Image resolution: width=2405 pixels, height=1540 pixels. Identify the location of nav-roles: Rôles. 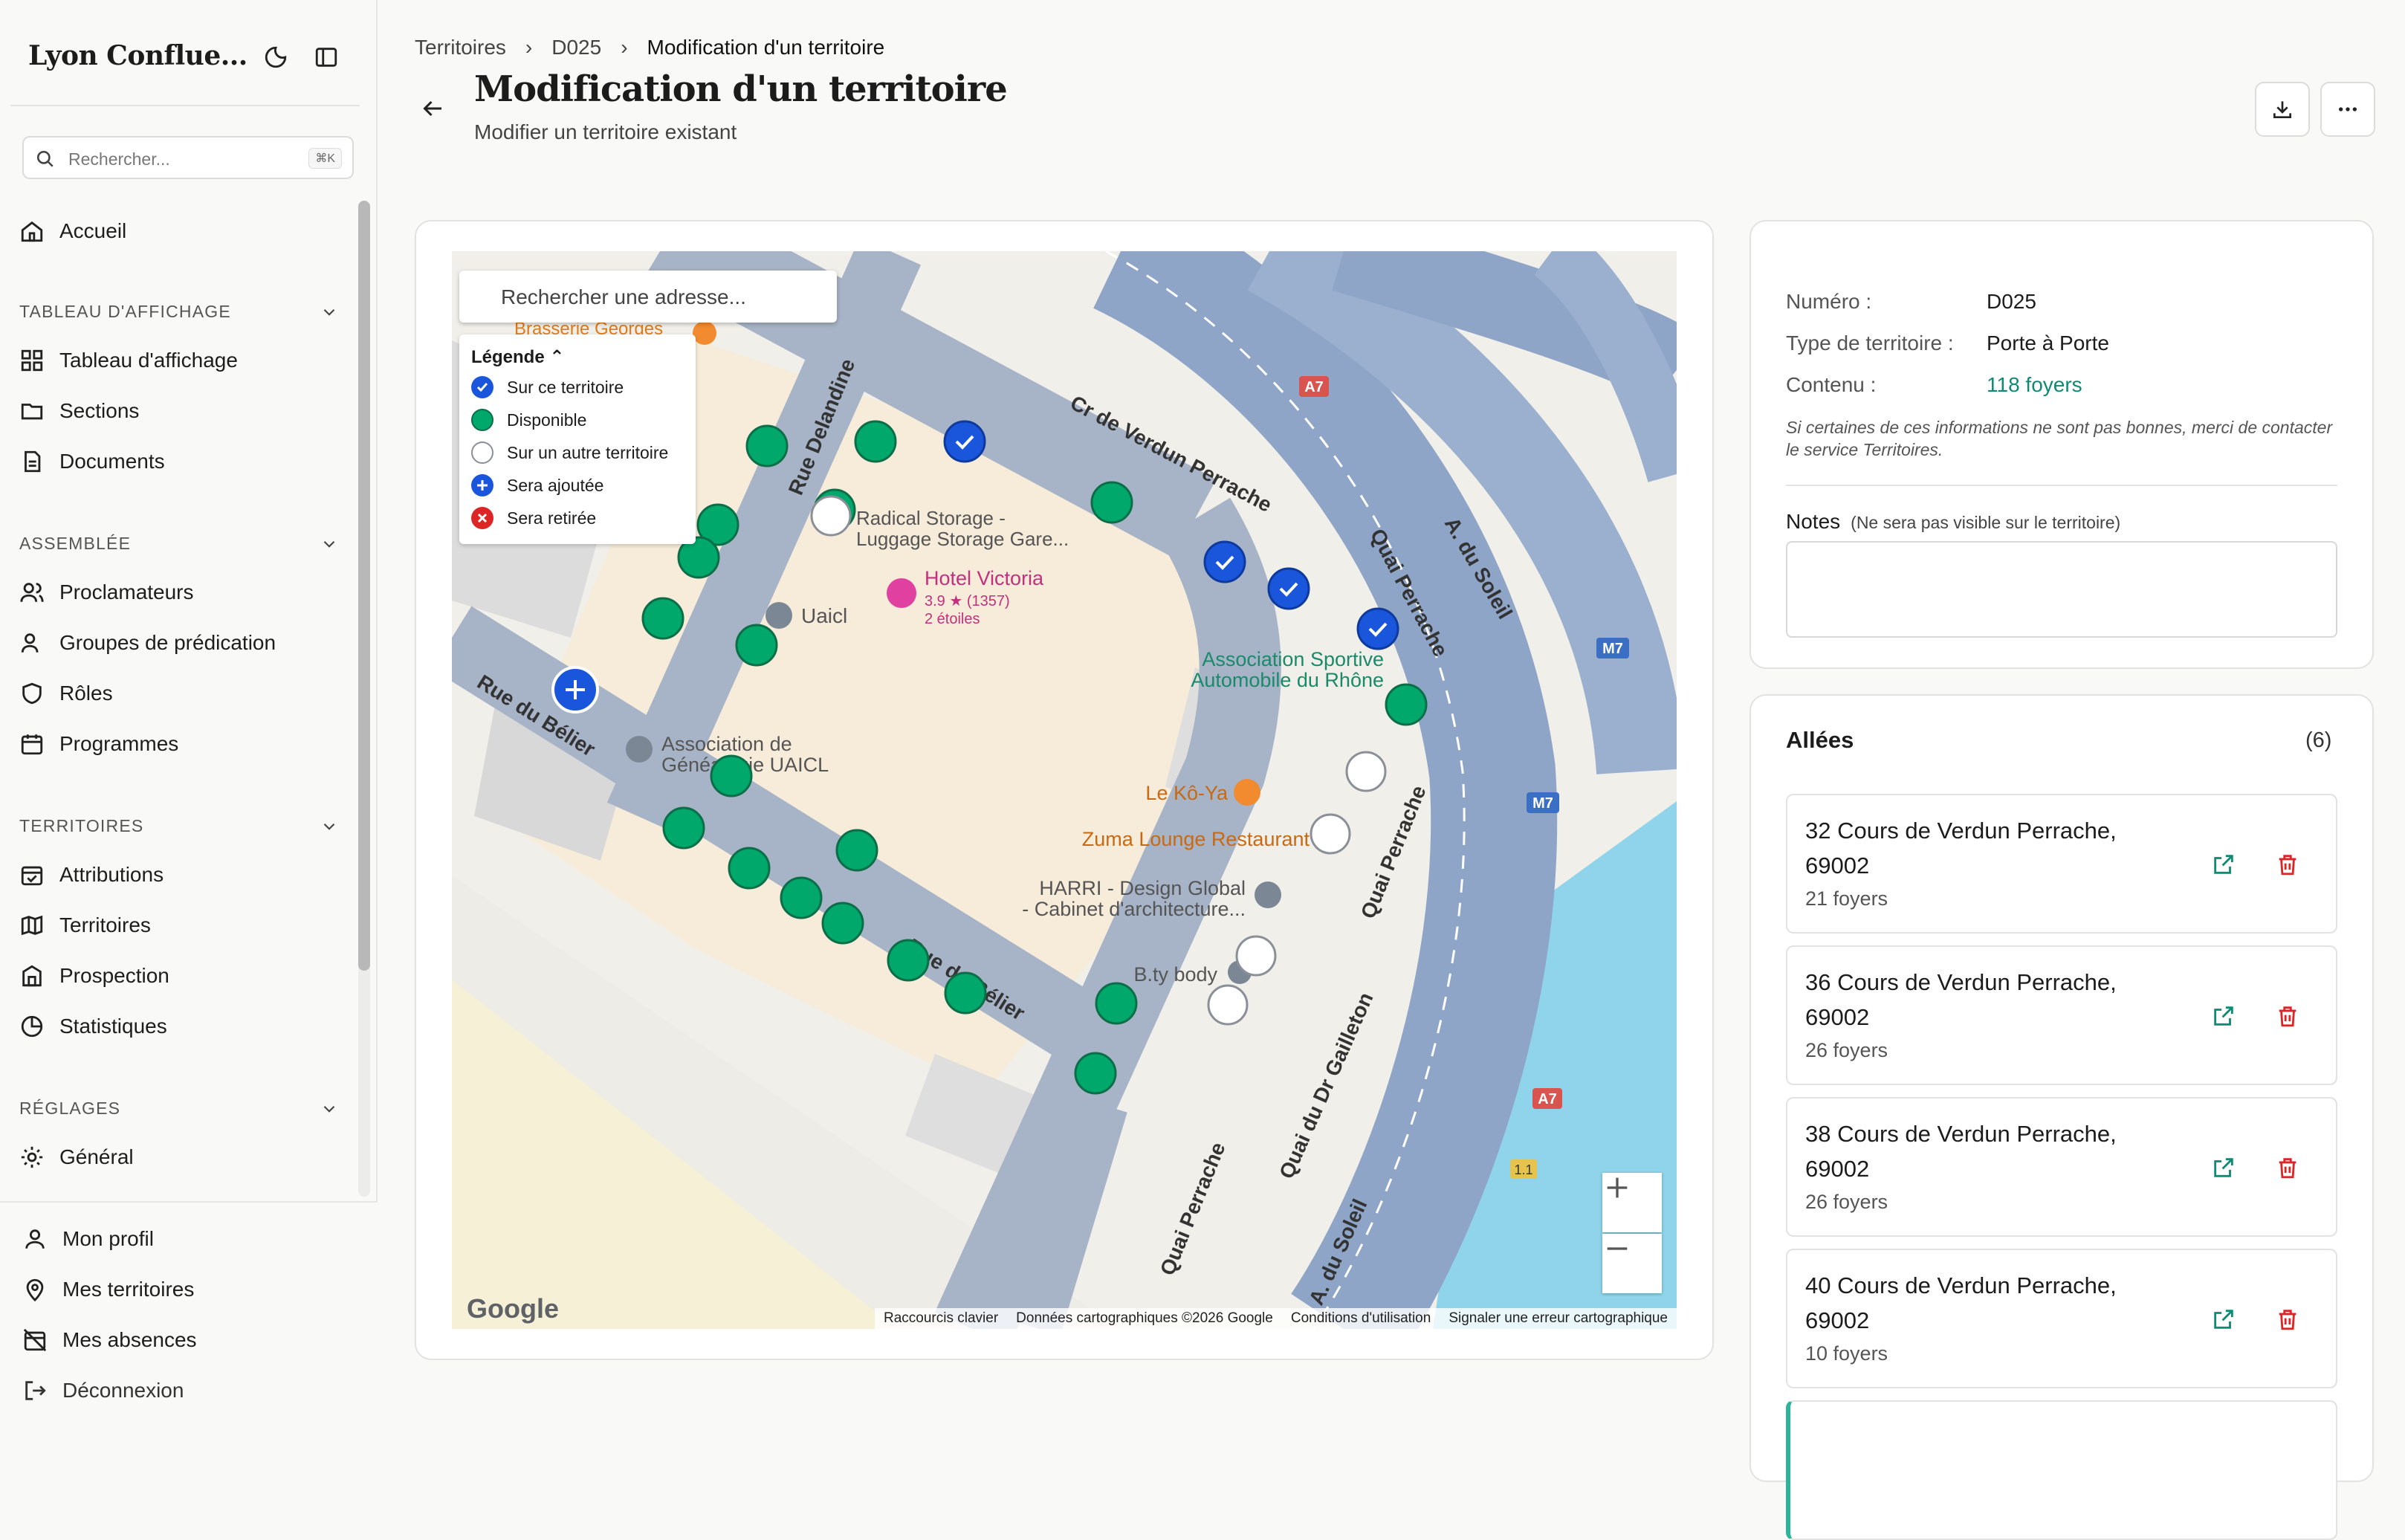
(182, 693).